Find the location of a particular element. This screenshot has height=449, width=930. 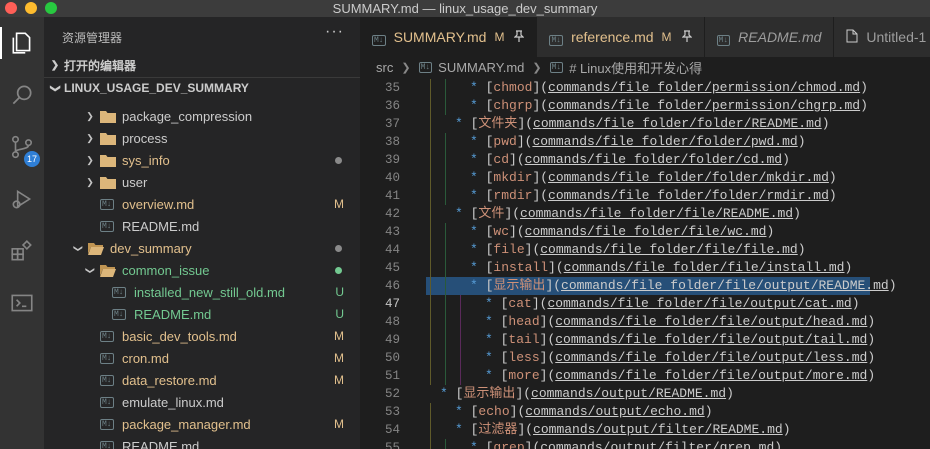

link-url: commands/file_folder/file/output/head.md is located at coordinates (711, 321).